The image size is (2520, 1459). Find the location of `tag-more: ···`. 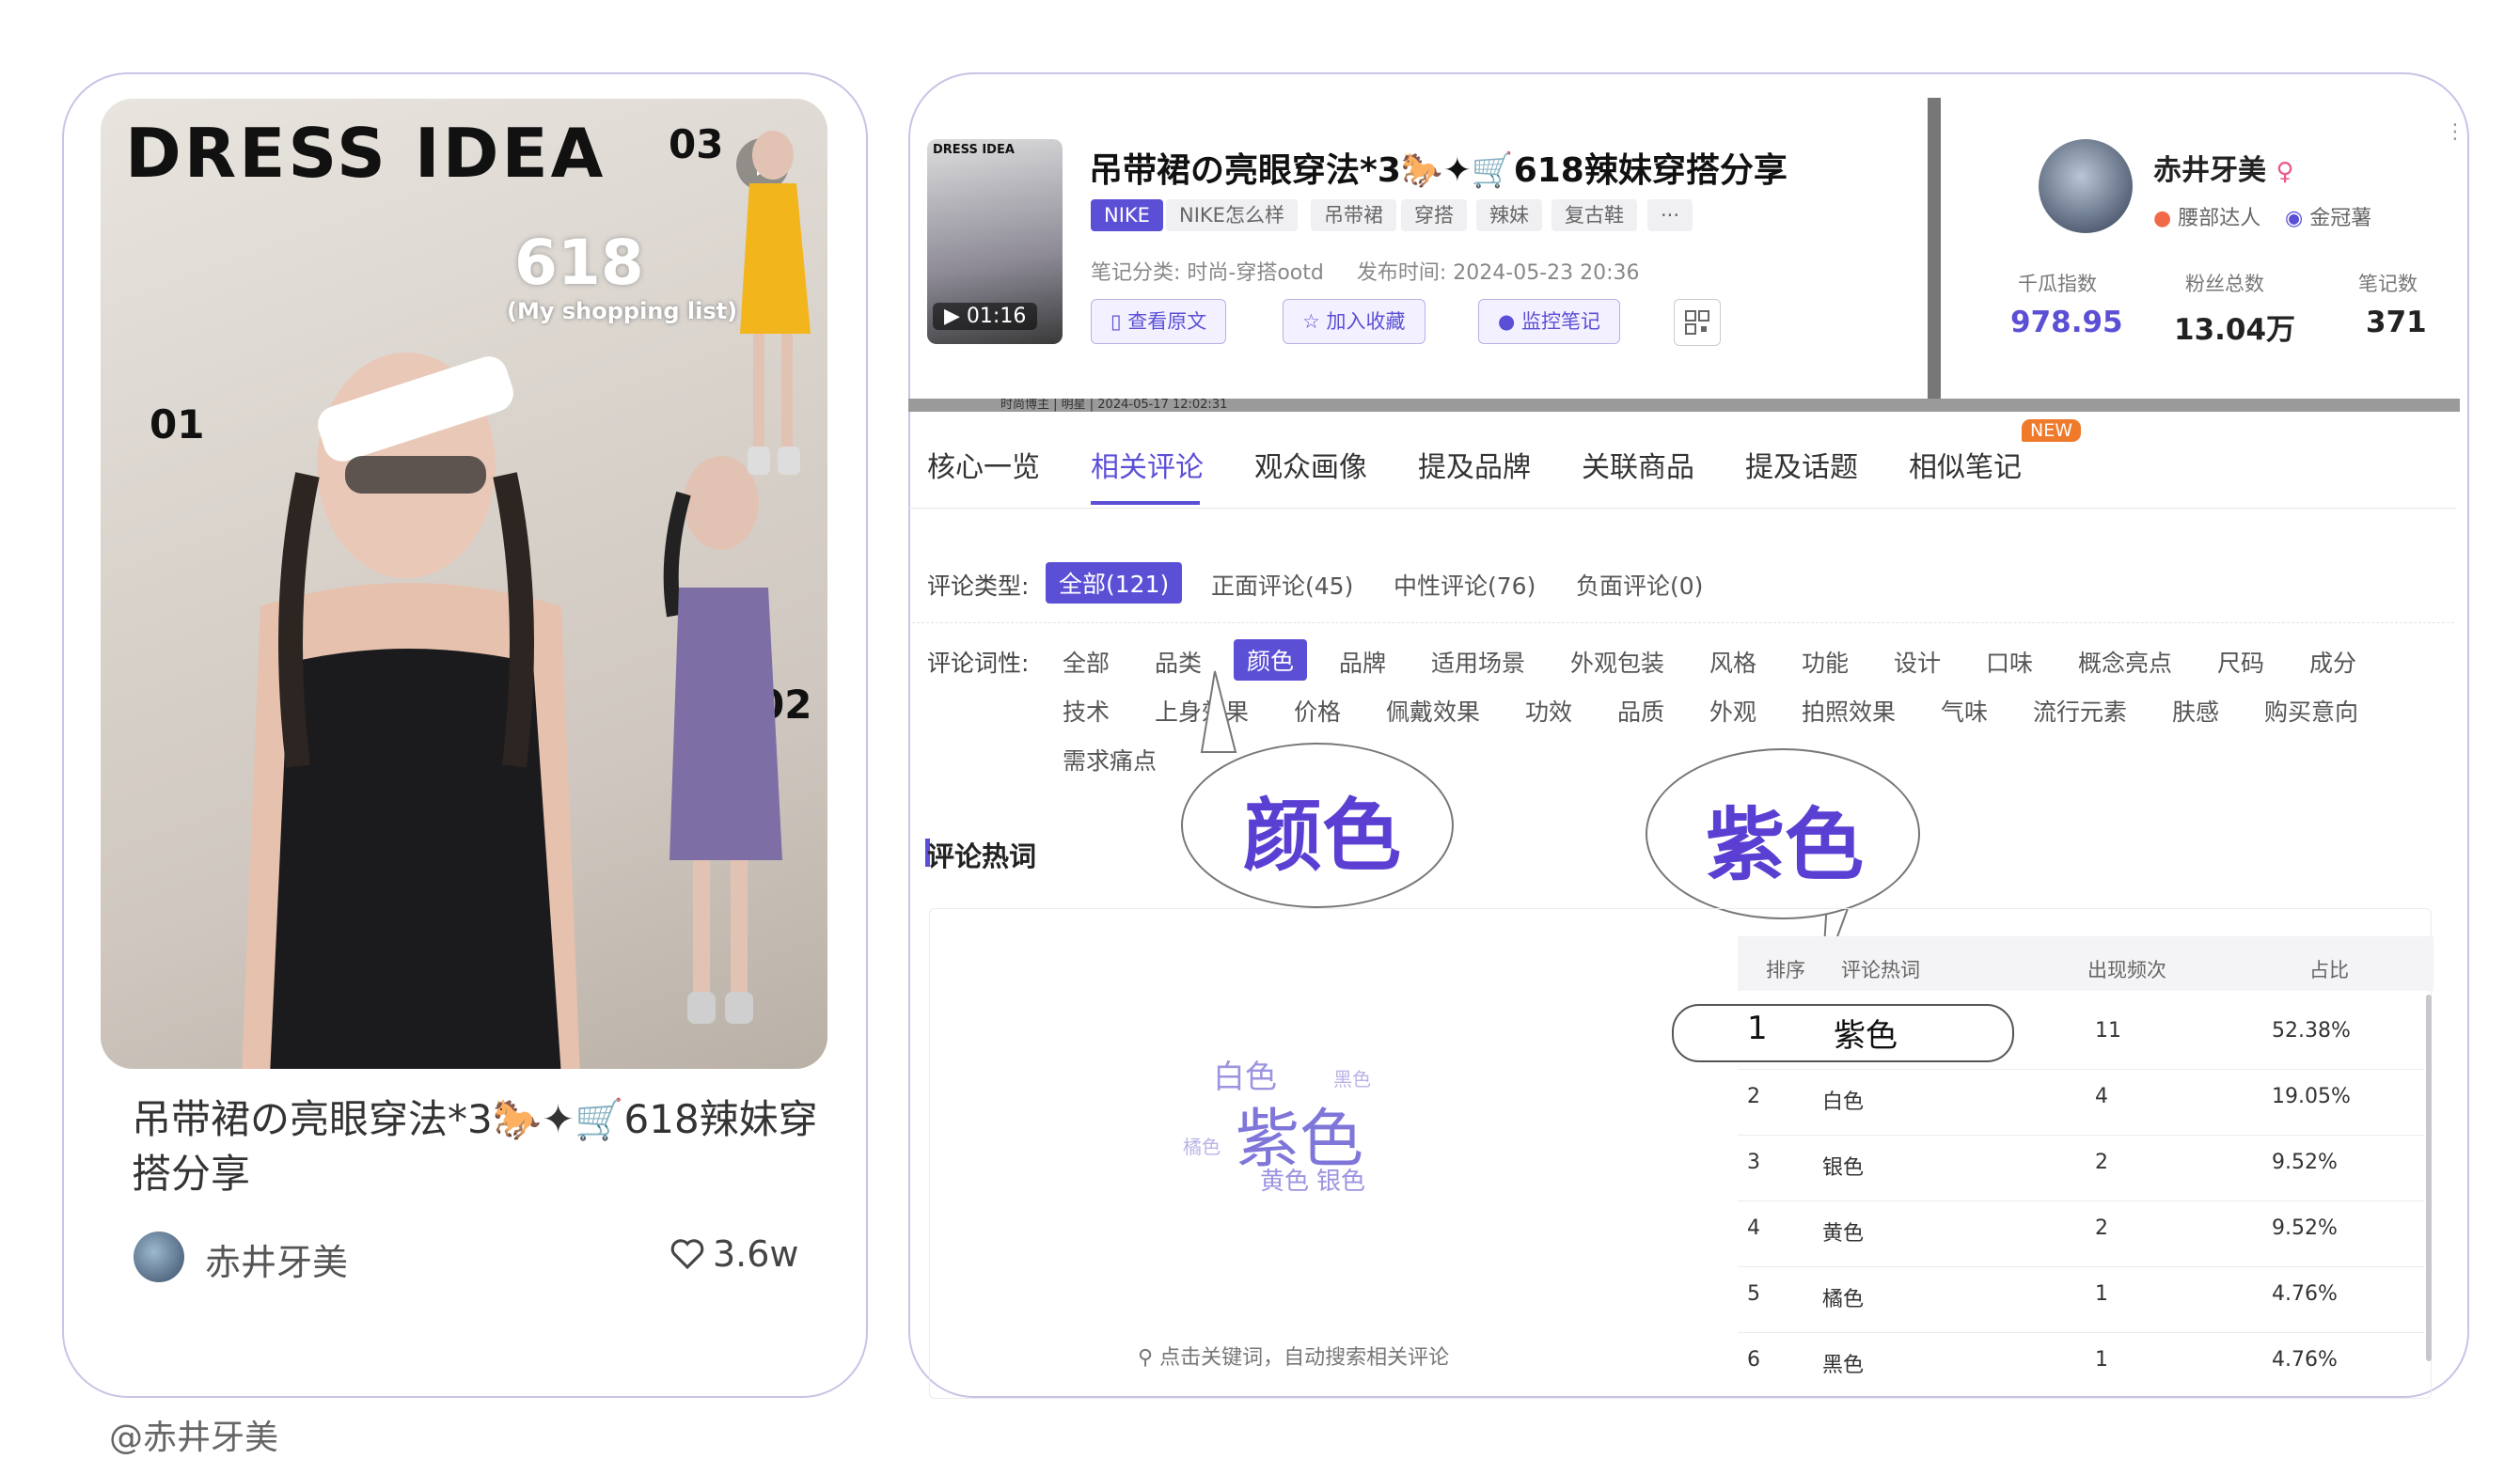

tag-more: ··· is located at coordinates (1670, 215).